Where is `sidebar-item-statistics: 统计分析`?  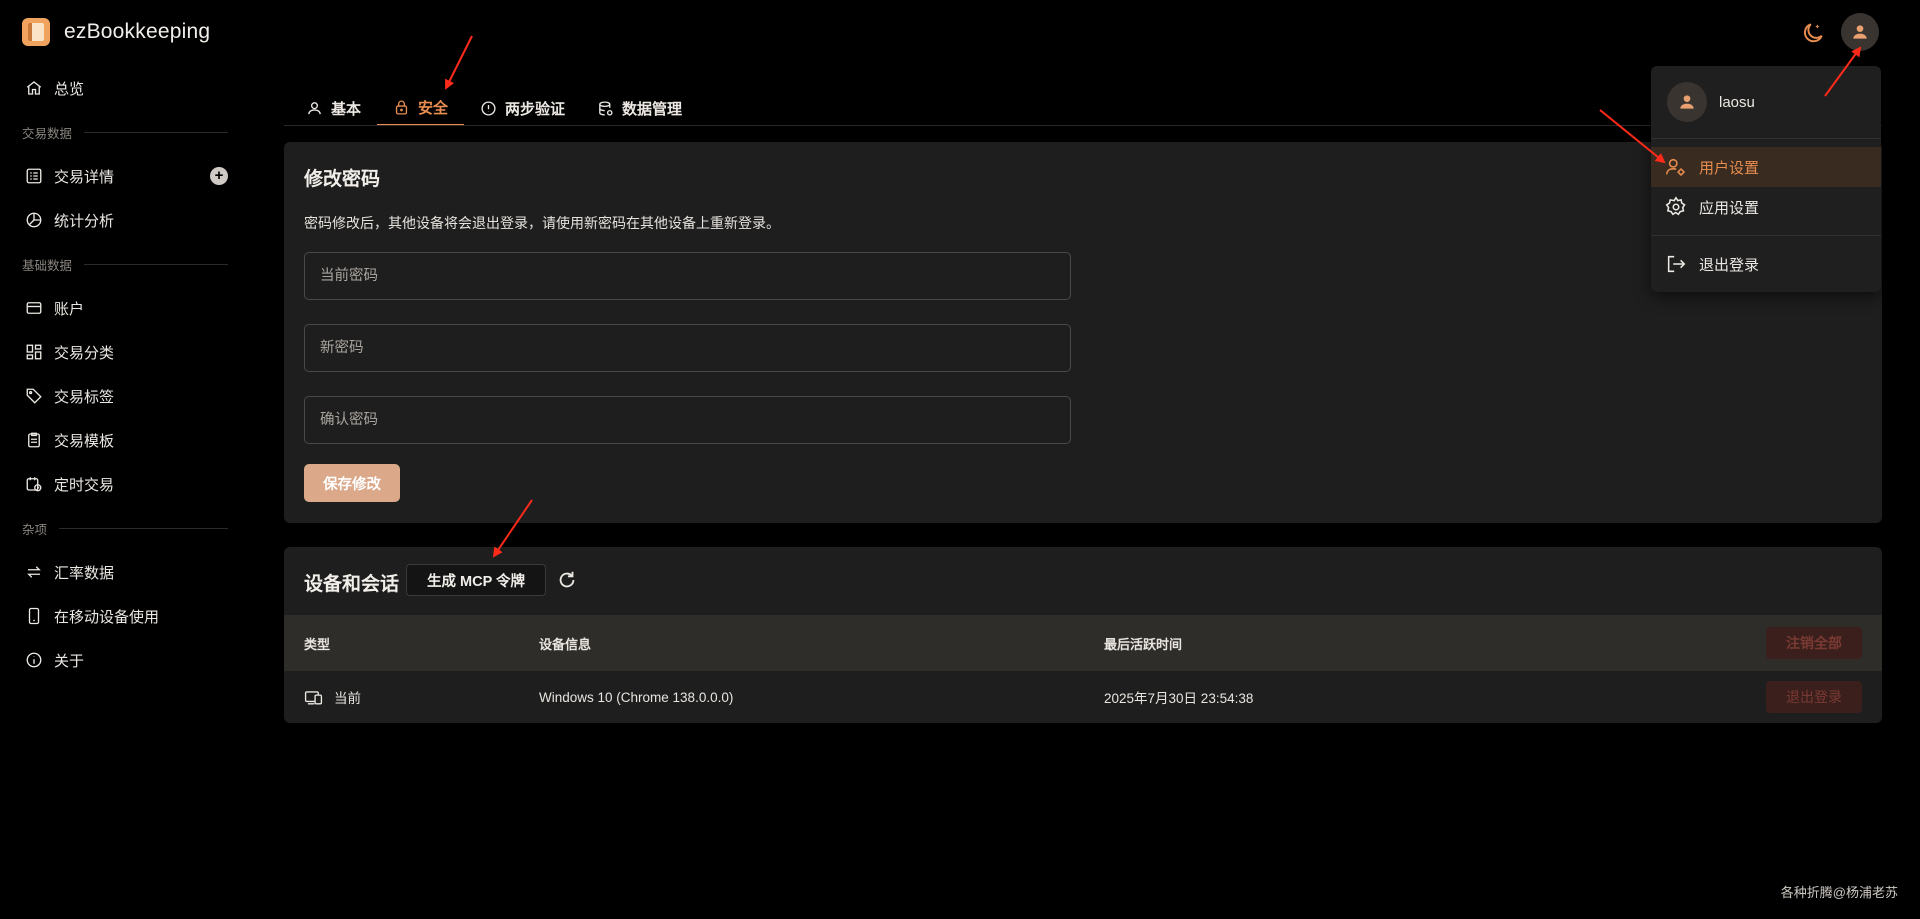
sidebar-item-statistics: 统计分析 is located at coordinates (126, 220).